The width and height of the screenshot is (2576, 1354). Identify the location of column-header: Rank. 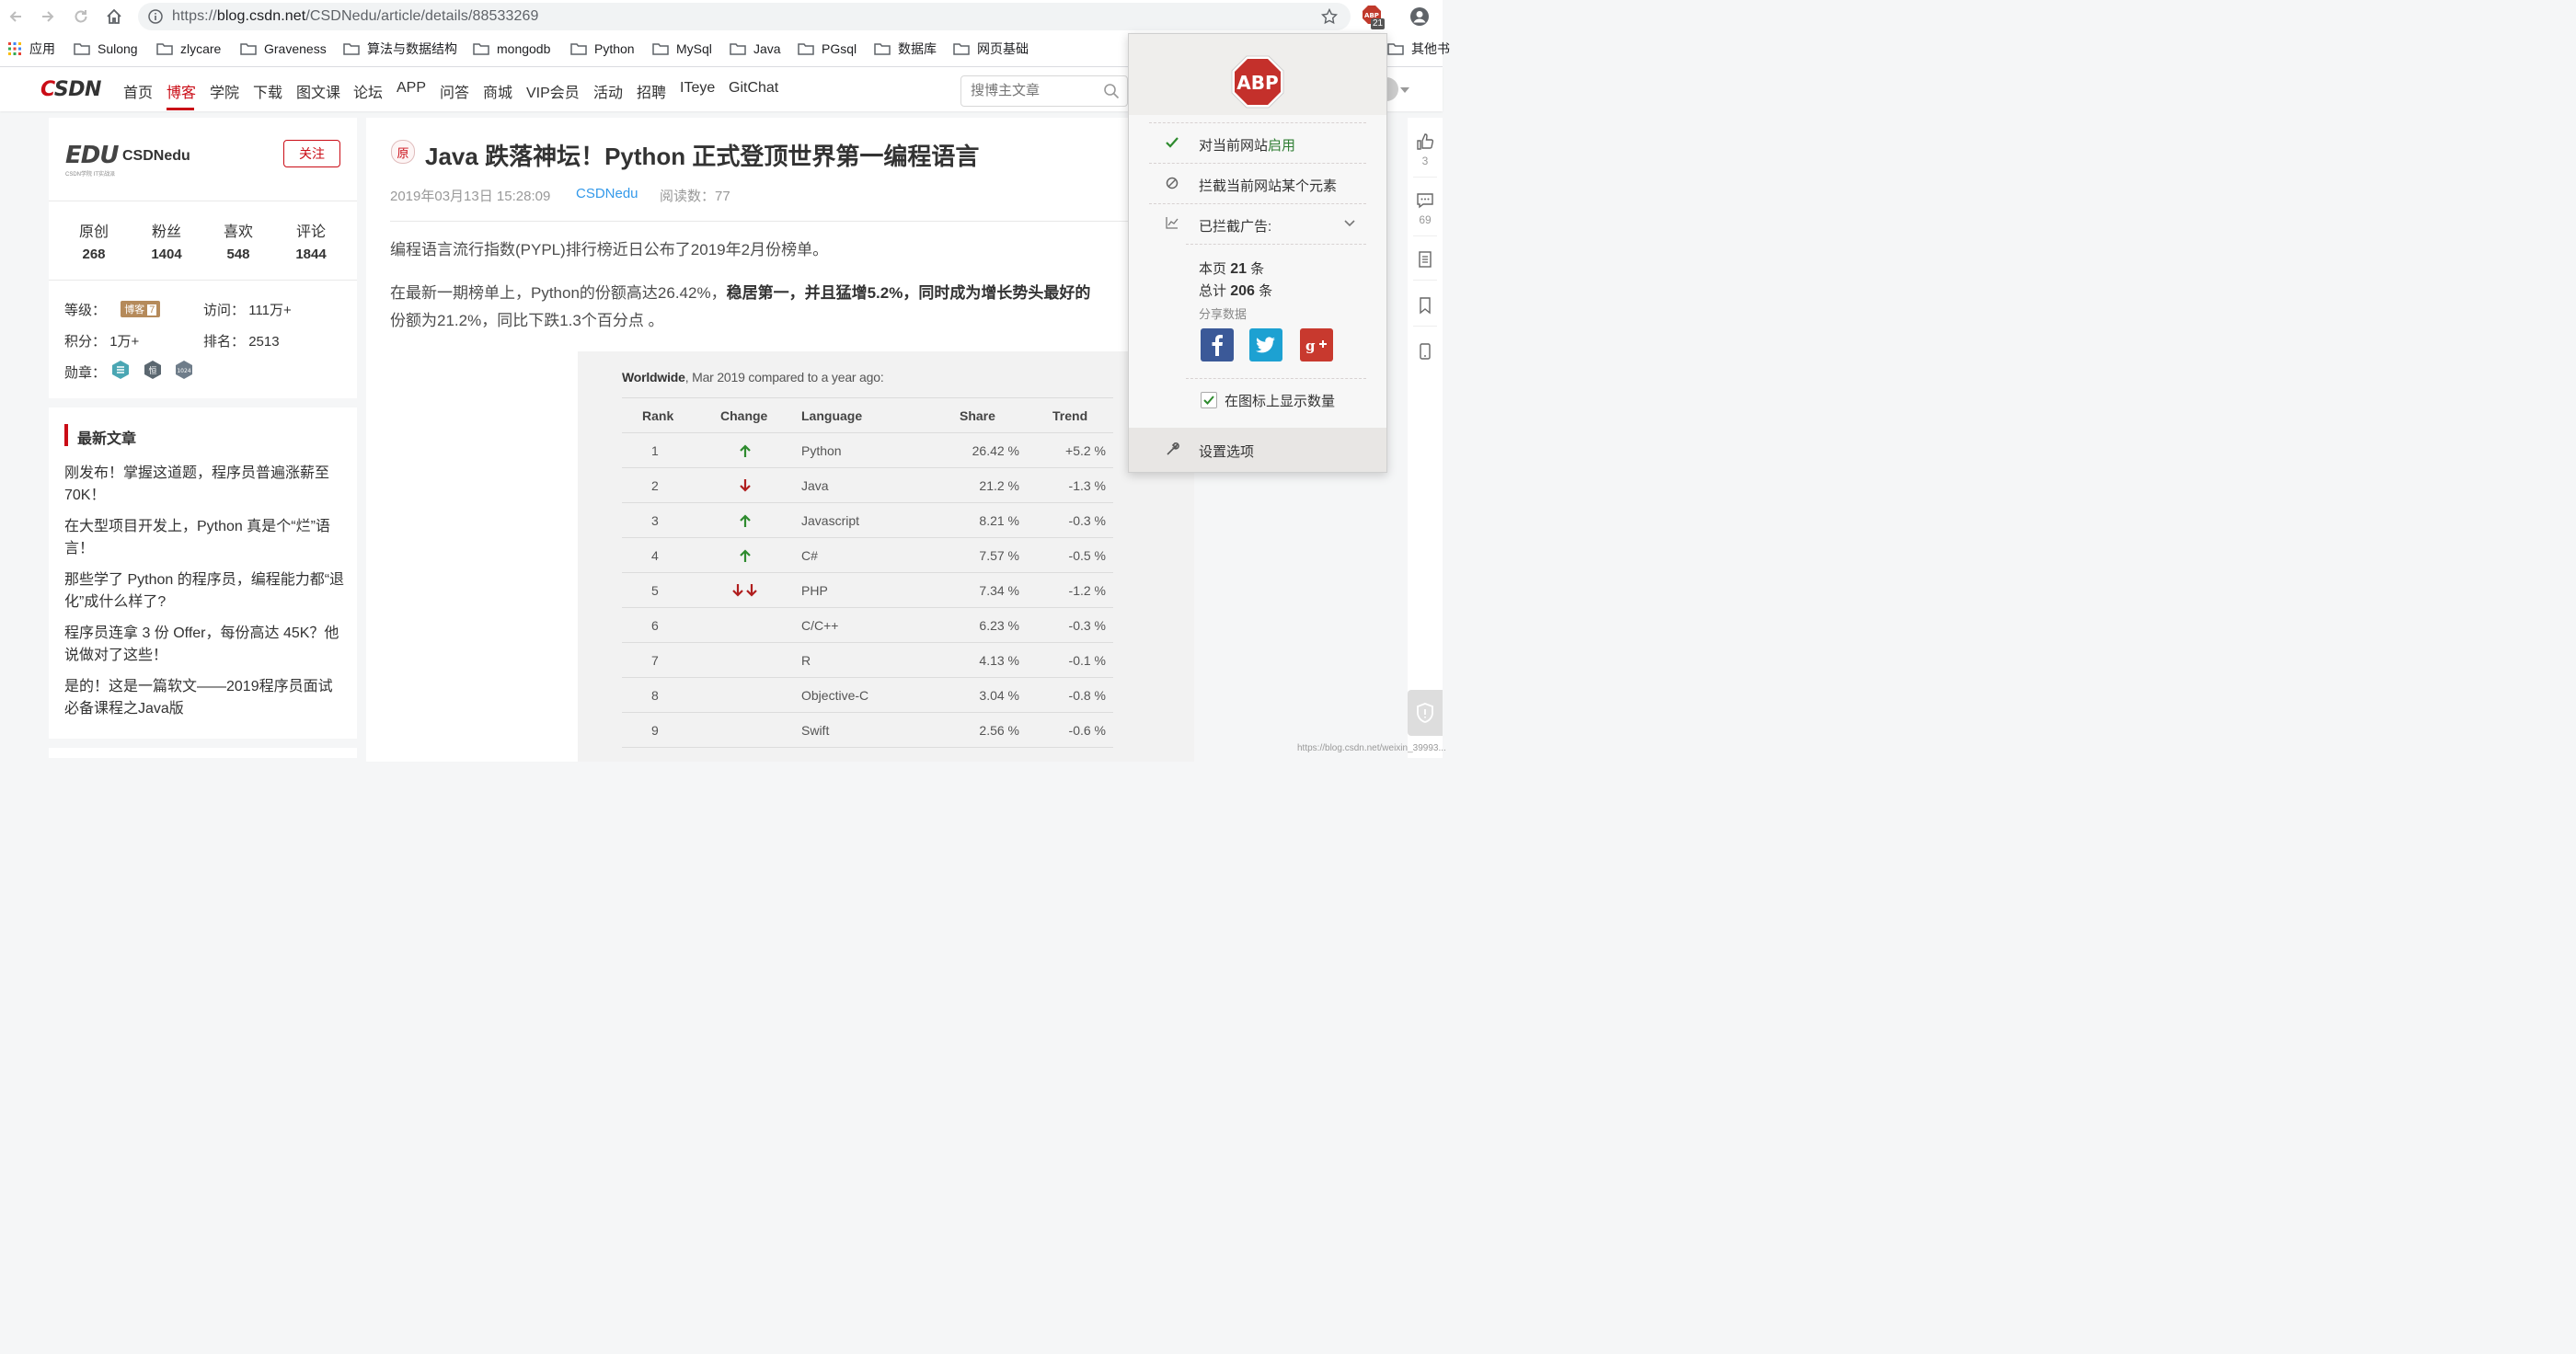
(658, 415).